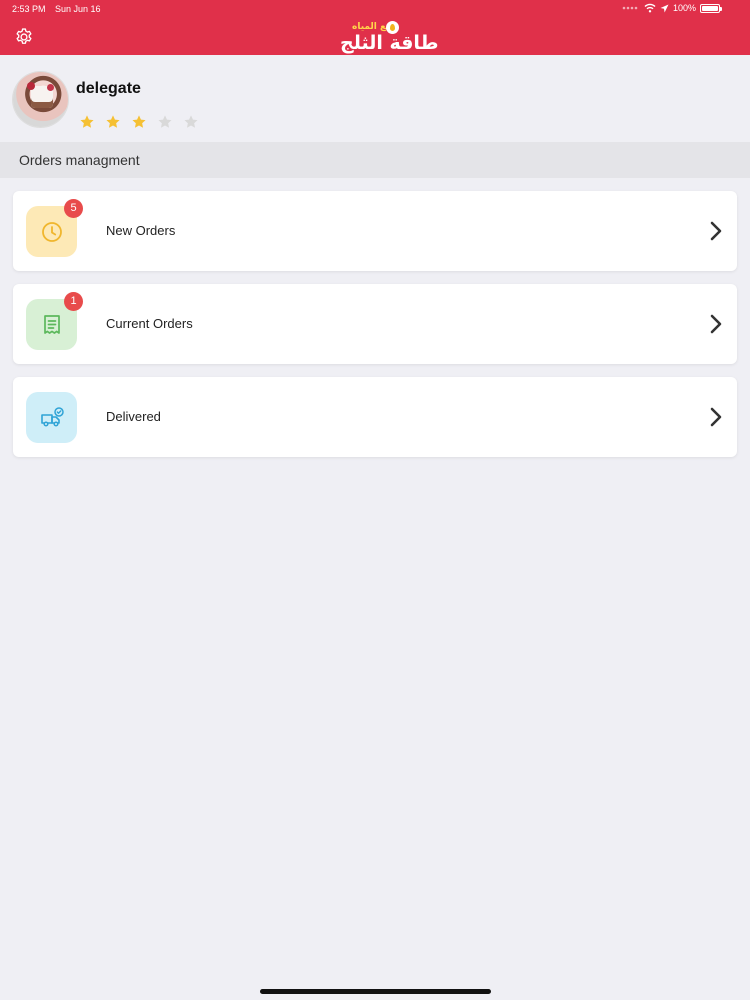 This screenshot has width=750, height=1000. Describe the element at coordinates (51, 231) in the screenshot. I see `clock-icon` at that location.